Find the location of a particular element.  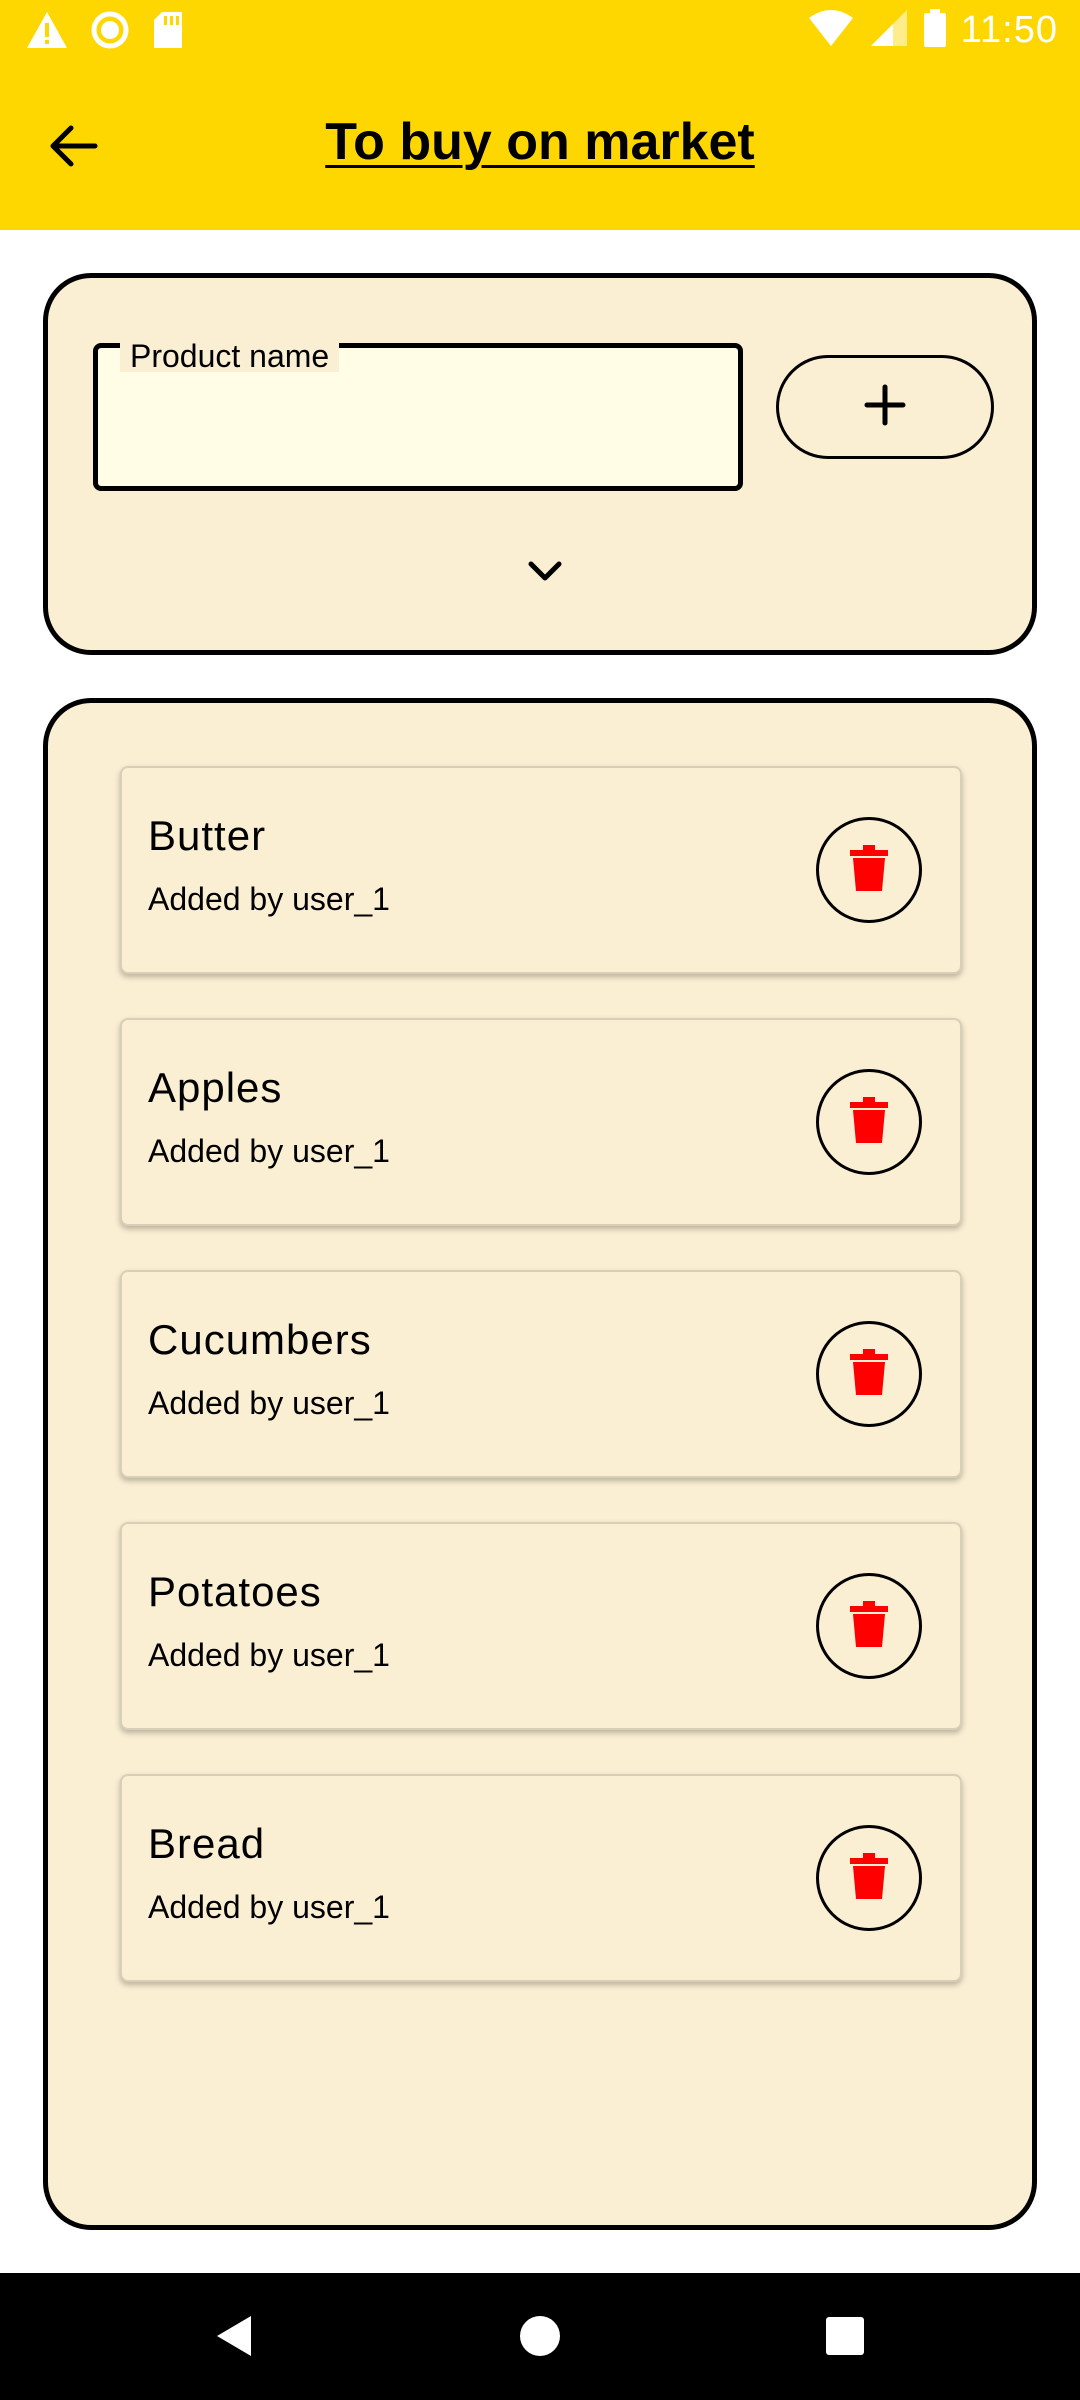

item-name: Butter is located at coordinates (207, 835).